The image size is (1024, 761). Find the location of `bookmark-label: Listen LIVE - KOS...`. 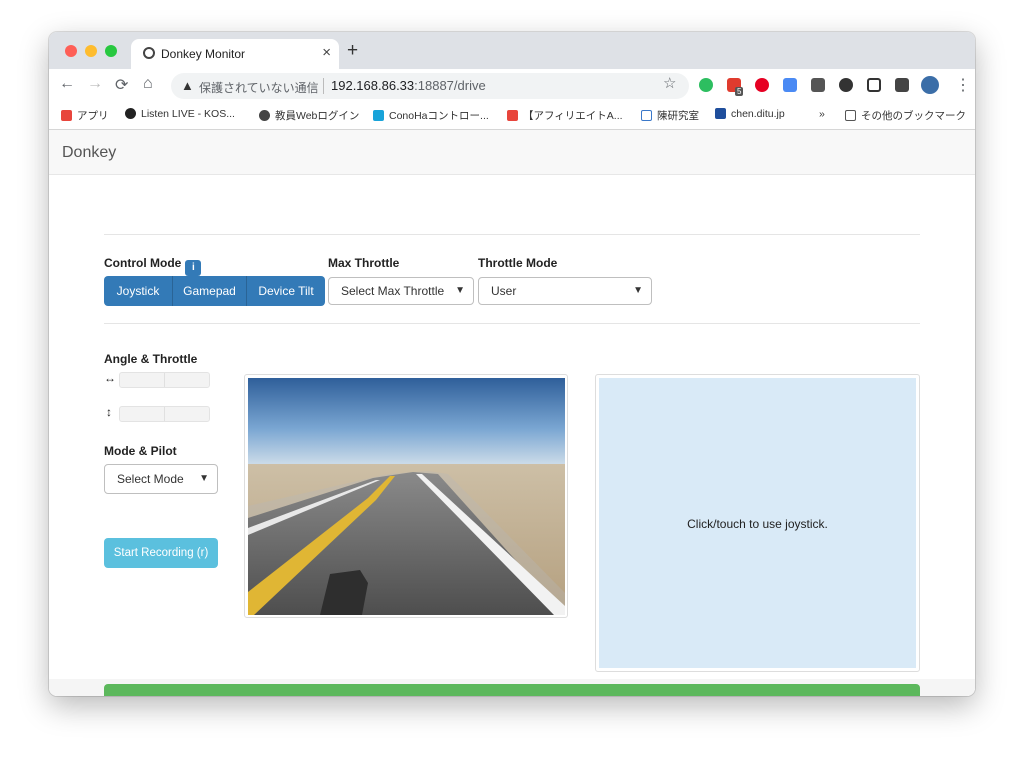

bookmark-label: Listen LIVE - KOS... is located at coordinates (188, 114).